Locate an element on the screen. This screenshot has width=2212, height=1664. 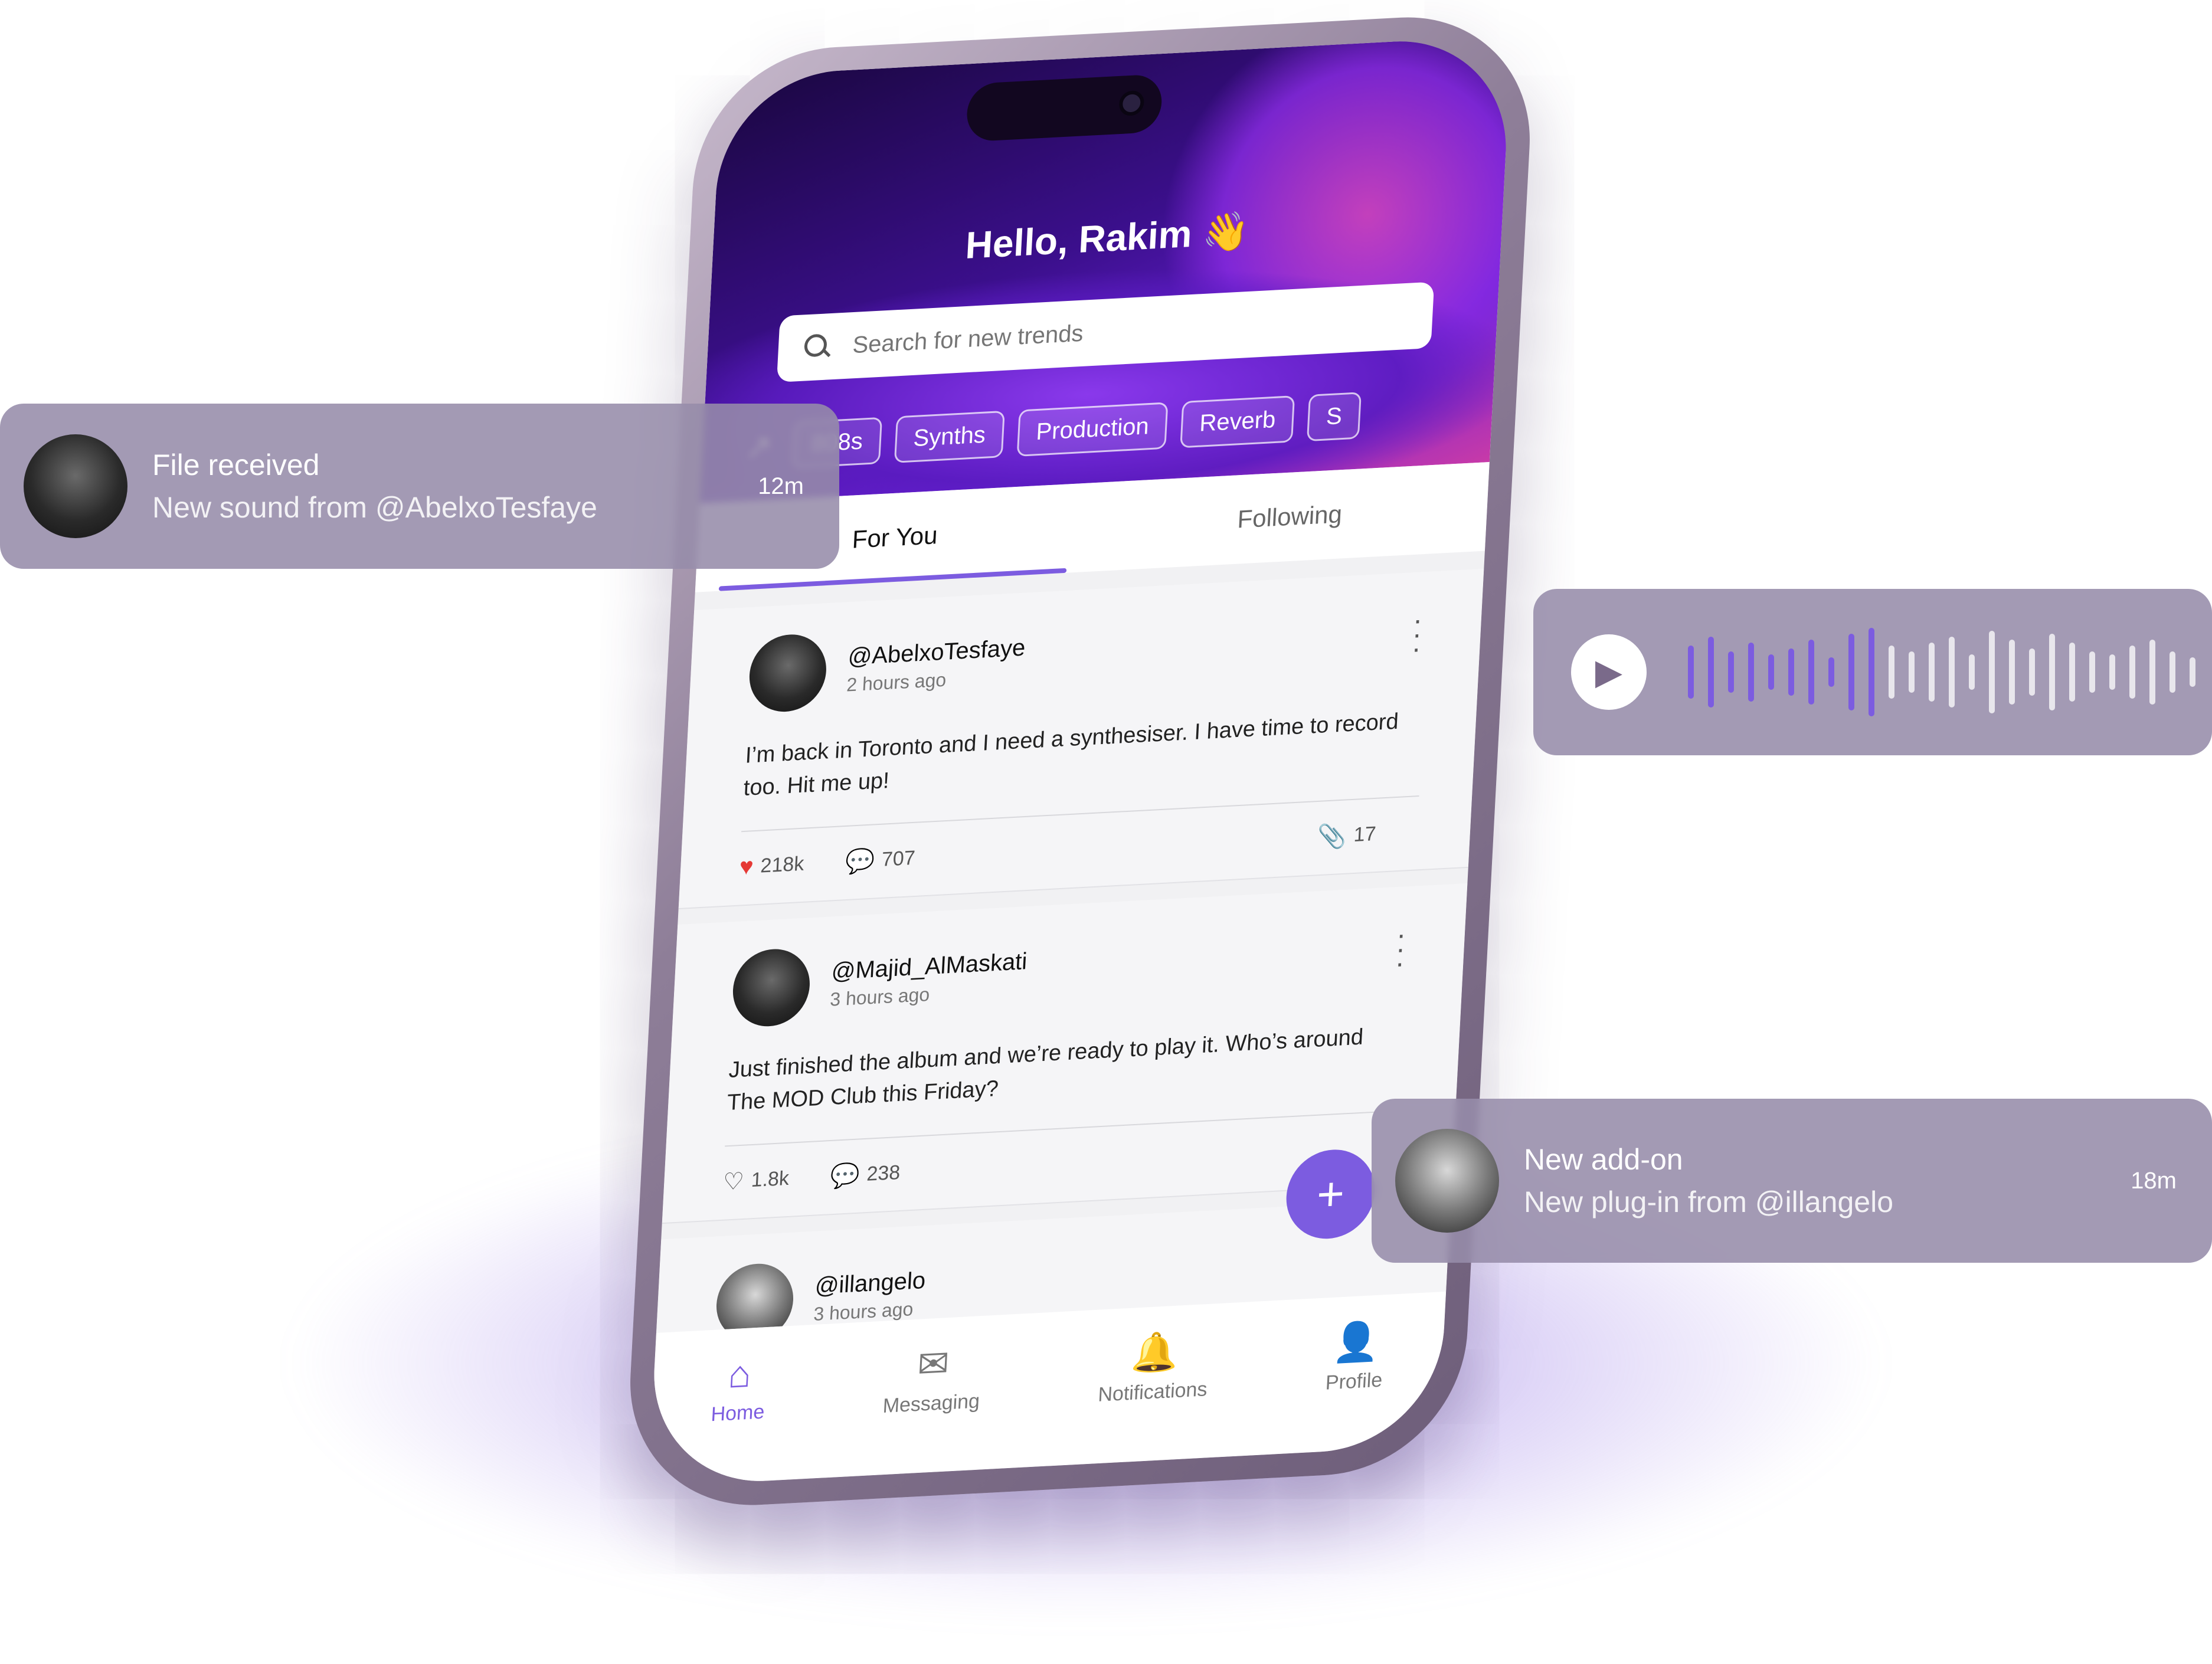
nav-label: Home is located at coordinates (737, 1413).